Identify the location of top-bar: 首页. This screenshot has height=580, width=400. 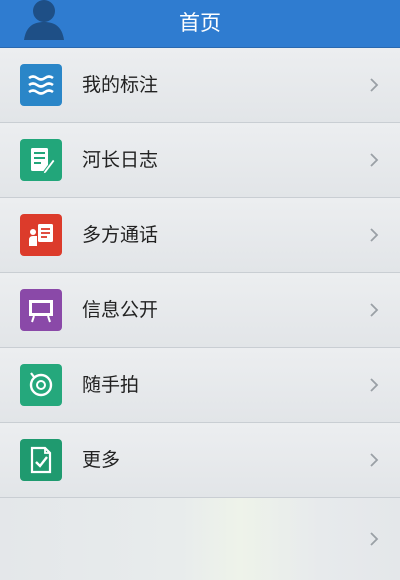
(200, 24).